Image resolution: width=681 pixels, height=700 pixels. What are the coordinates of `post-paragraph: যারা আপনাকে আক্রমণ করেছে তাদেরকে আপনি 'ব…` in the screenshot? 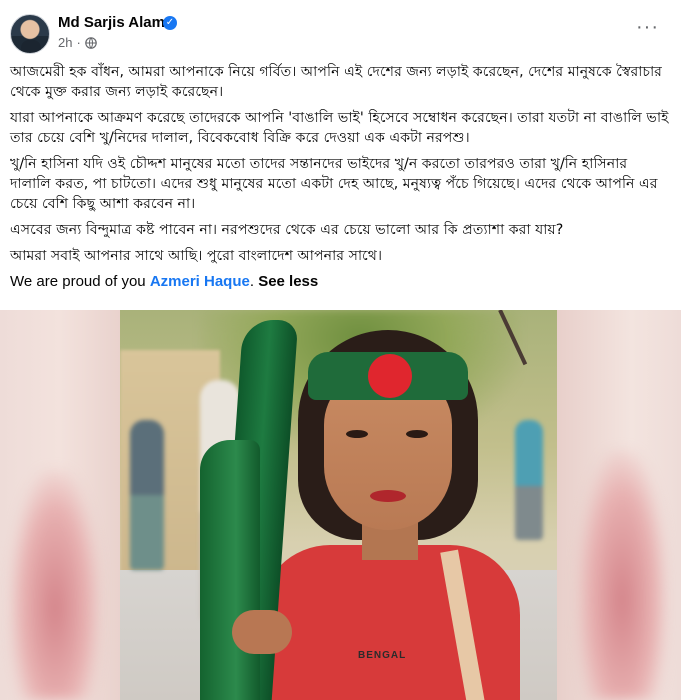 It's located at (339, 128).